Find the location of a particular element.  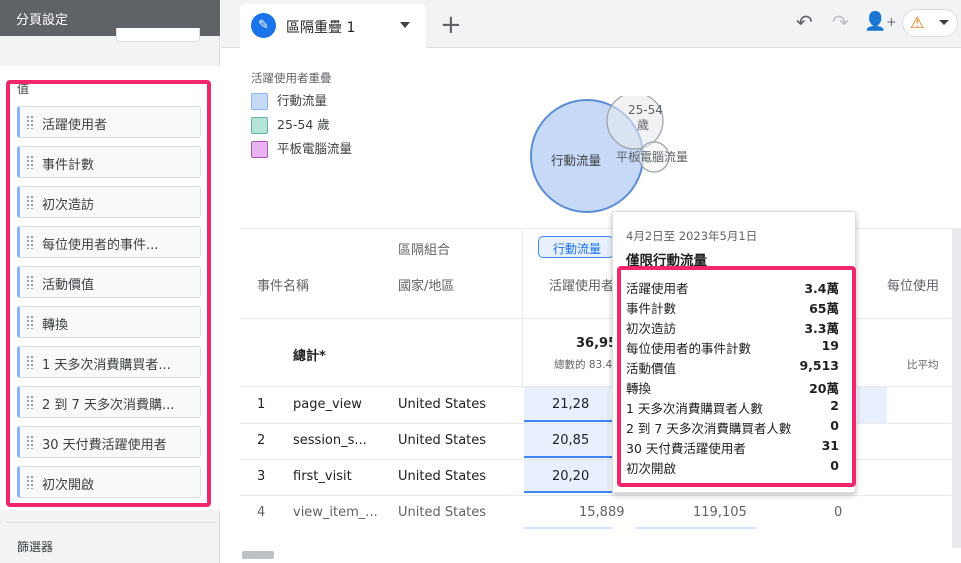

row-num: 4 is located at coordinates (261, 512).